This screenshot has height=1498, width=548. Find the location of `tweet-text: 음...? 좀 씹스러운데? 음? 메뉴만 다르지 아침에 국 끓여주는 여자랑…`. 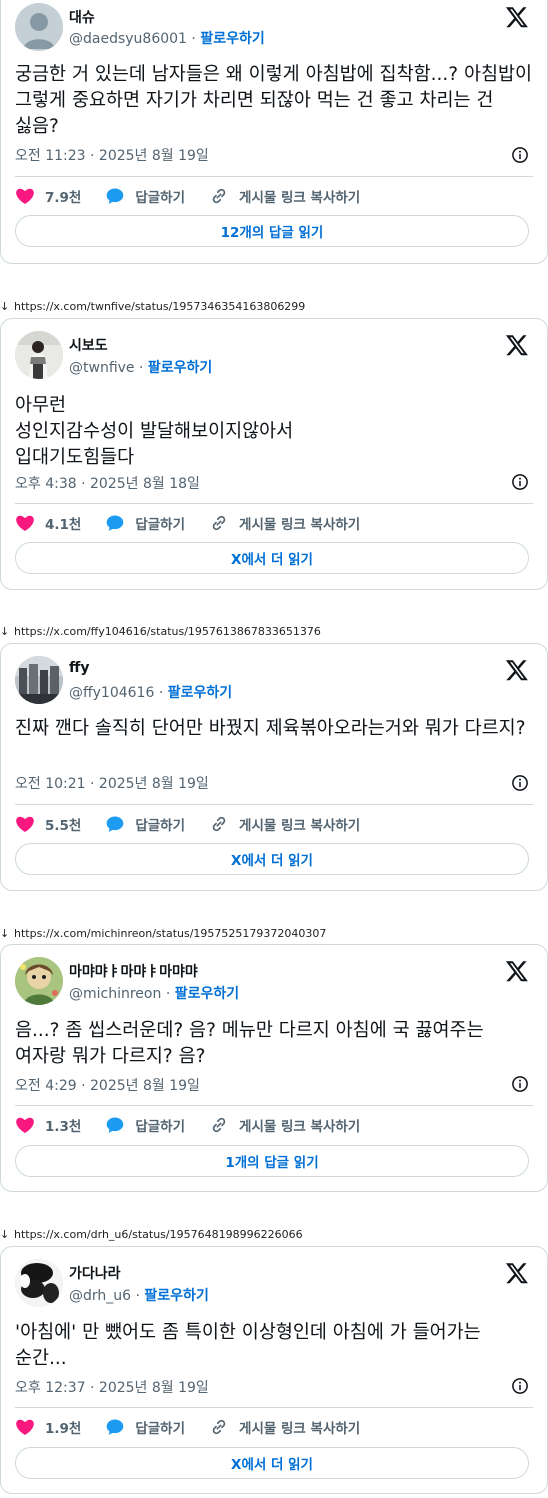

tweet-text: 음...? 좀 씹스러운데? 음? 메뉴만 다르지 아침에 국 끓여주는 여자랑… is located at coordinates (249, 1043).